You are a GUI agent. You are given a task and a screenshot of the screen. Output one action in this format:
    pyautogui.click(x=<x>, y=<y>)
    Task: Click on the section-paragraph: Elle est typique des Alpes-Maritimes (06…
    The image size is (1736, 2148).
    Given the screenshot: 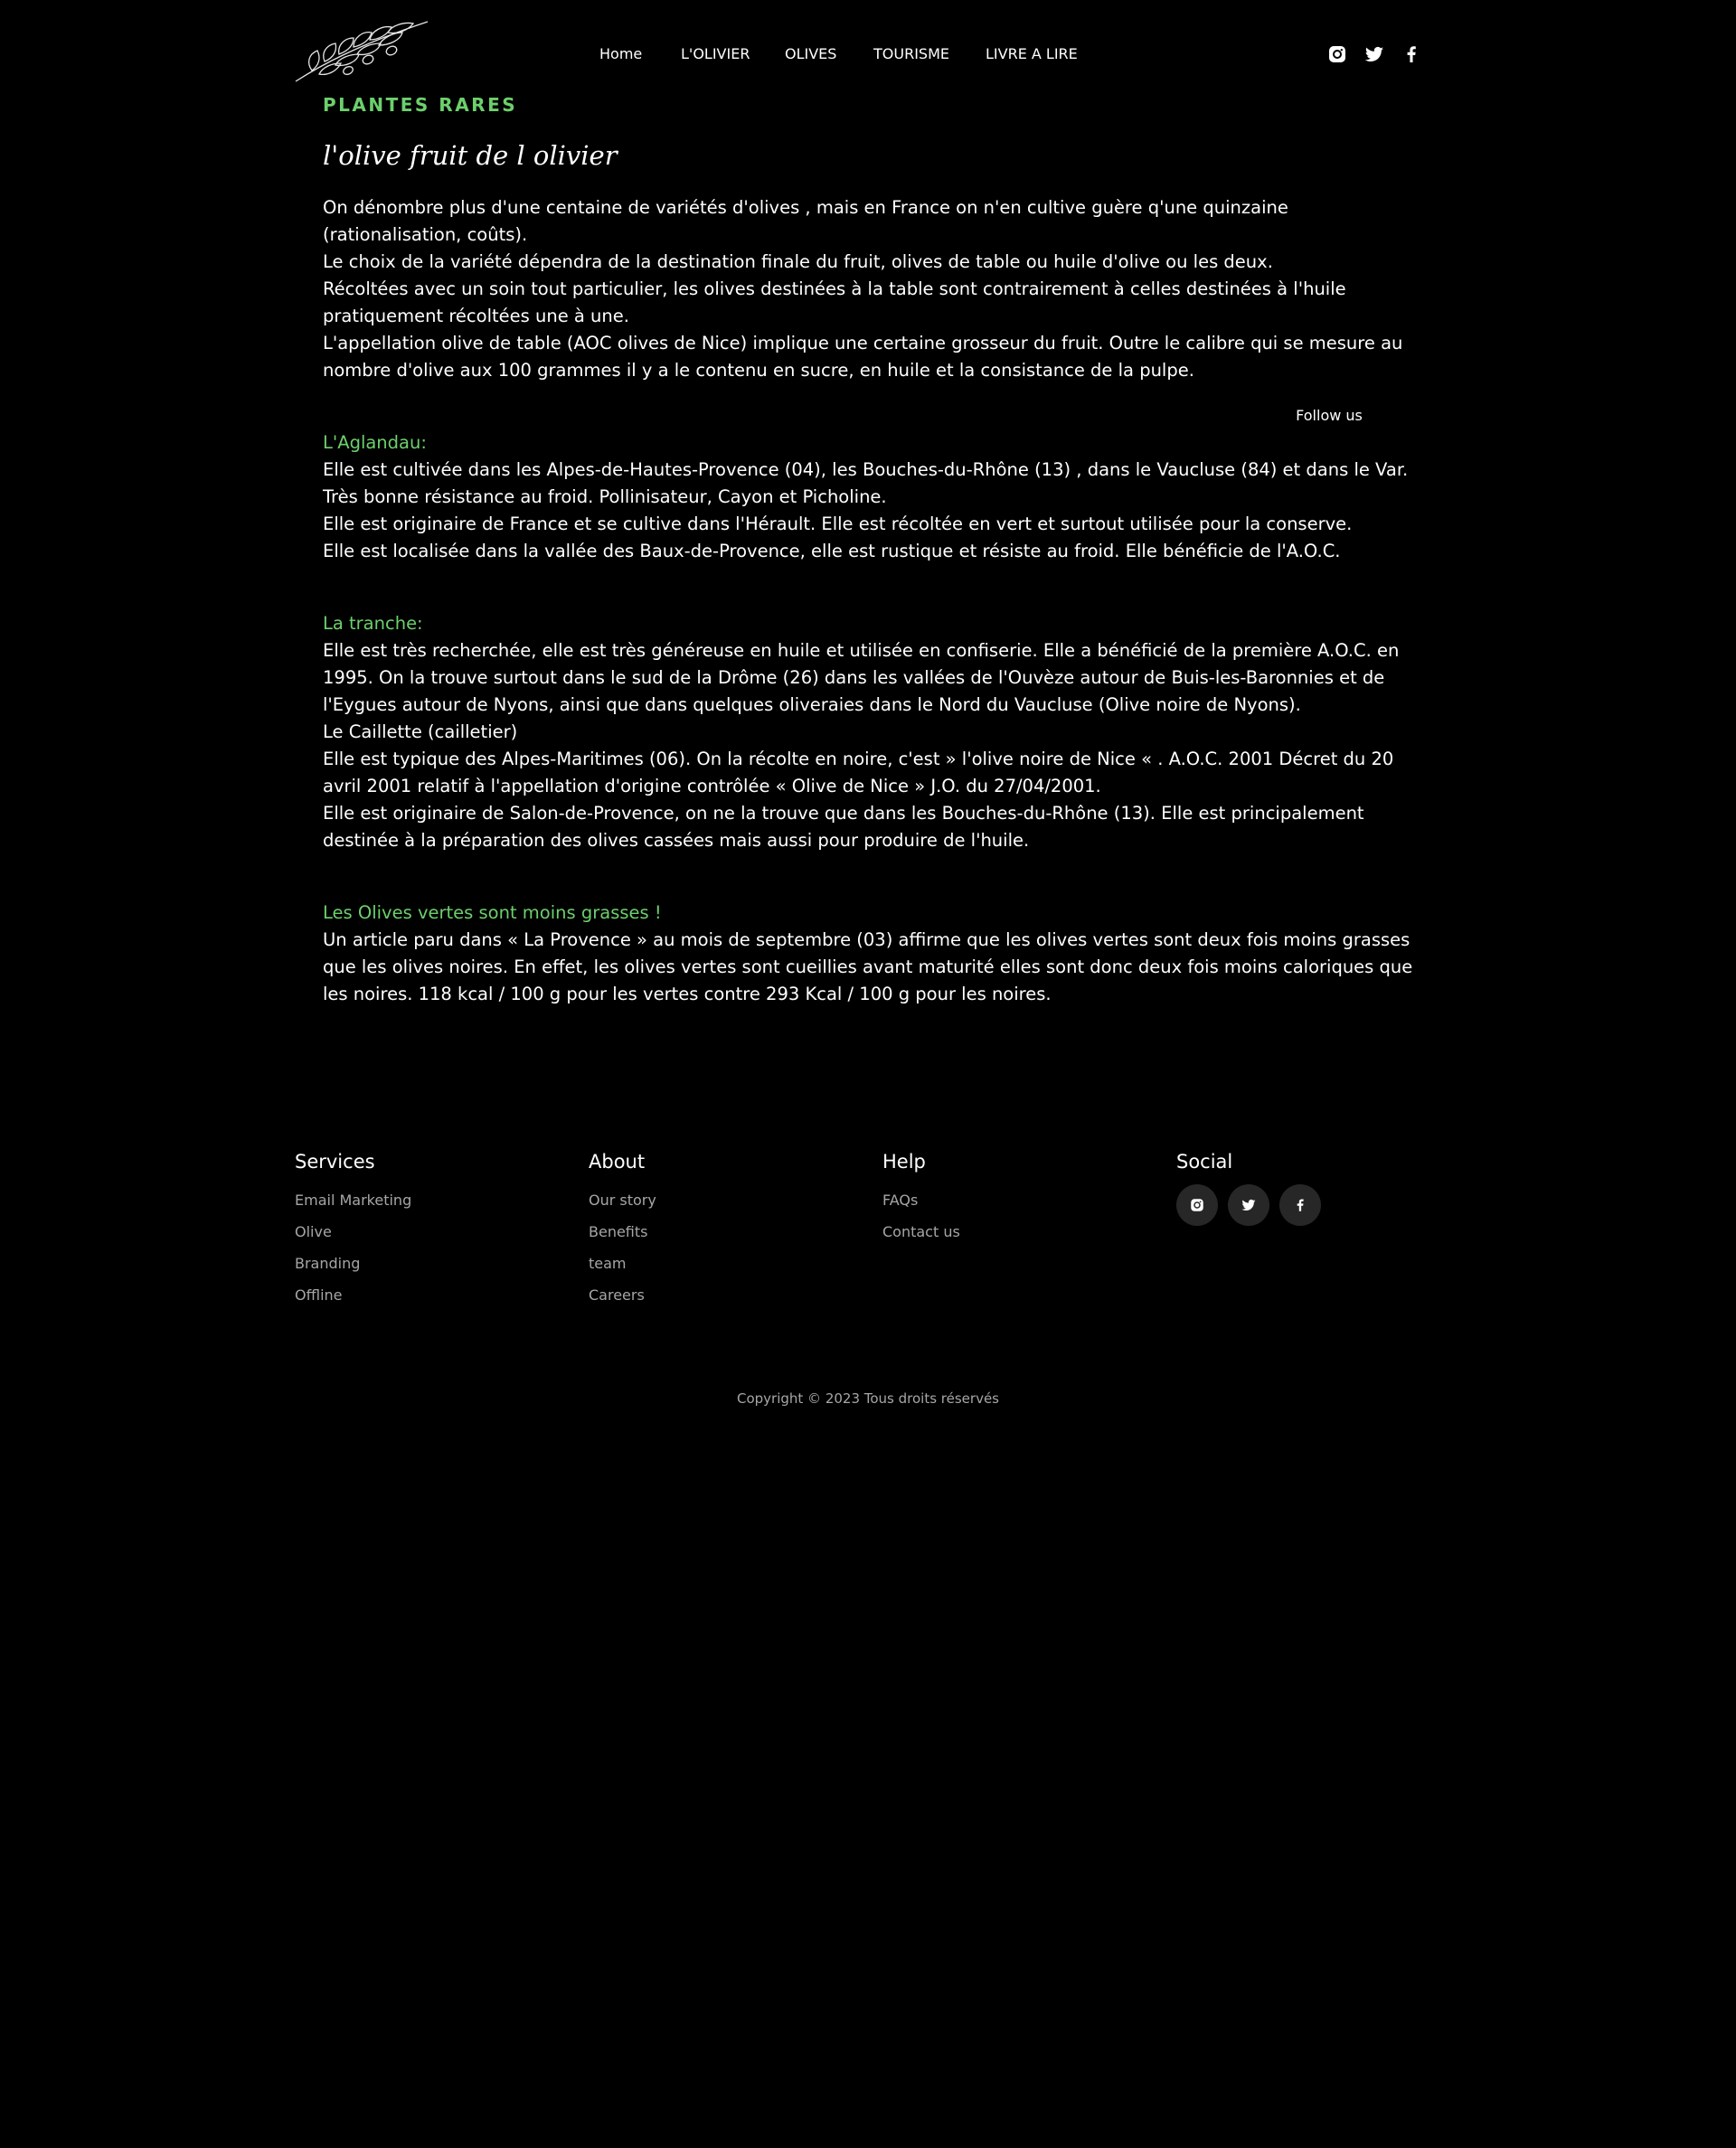 What is the action you would take?
    pyautogui.click(x=859, y=773)
    